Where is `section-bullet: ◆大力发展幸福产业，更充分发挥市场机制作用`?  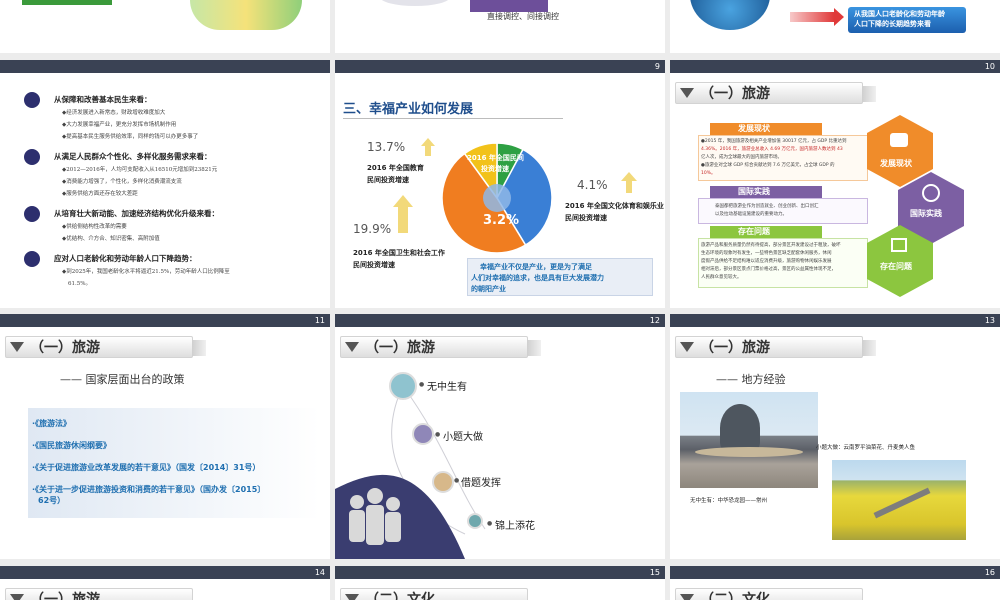
section-bullet: ◆大力发展幸福产业，更充分发挥市场机制作用 is located at coordinates (119, 125).